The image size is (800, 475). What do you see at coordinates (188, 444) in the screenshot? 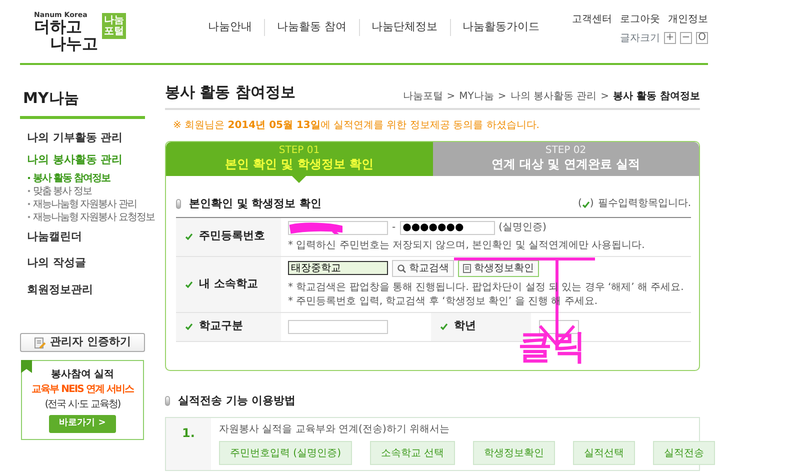
I see `step-number: 1.` at bounding box center [188, 444].